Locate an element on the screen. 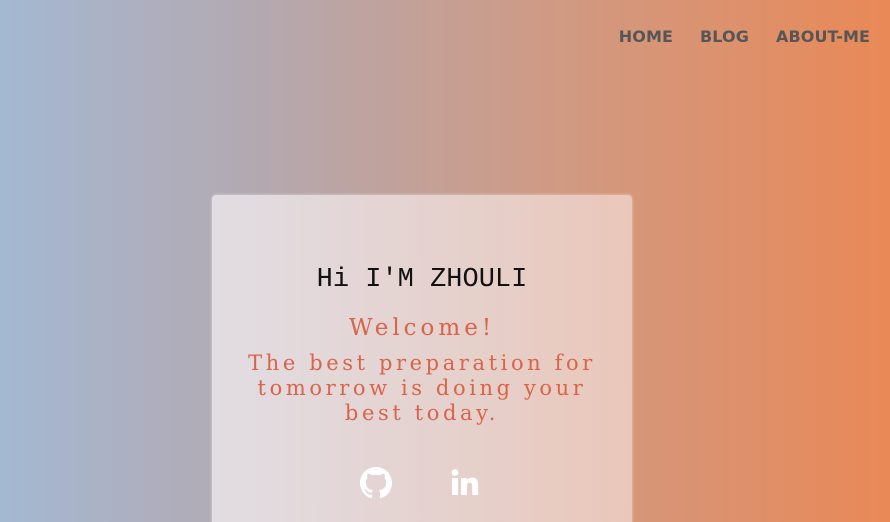  top-nav: HOME BLOG ABOUT-ME is located at coordinates (744, 36).